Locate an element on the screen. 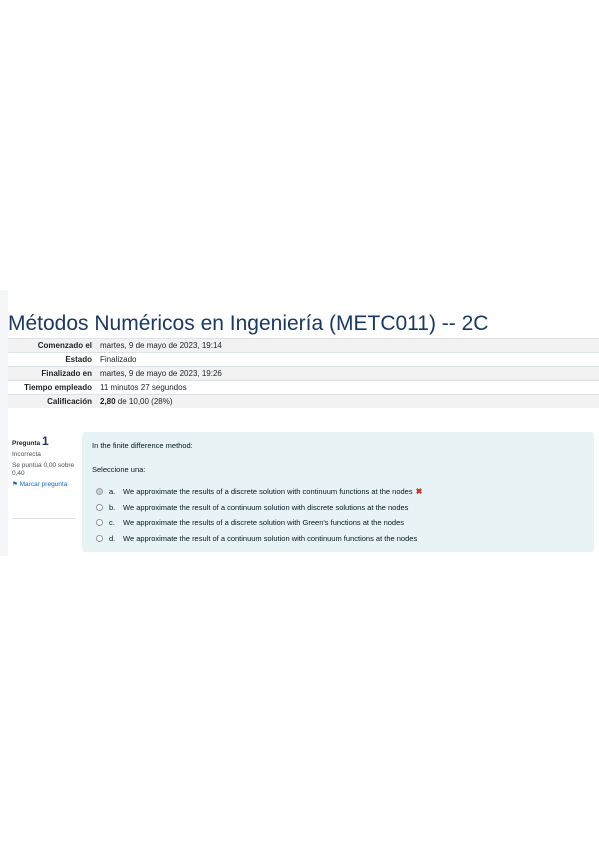 This screenshot has height=848, width=599. summary-value: martes, 9 de mayo de 2023, 19:26 is located at coordinates (161, 373).